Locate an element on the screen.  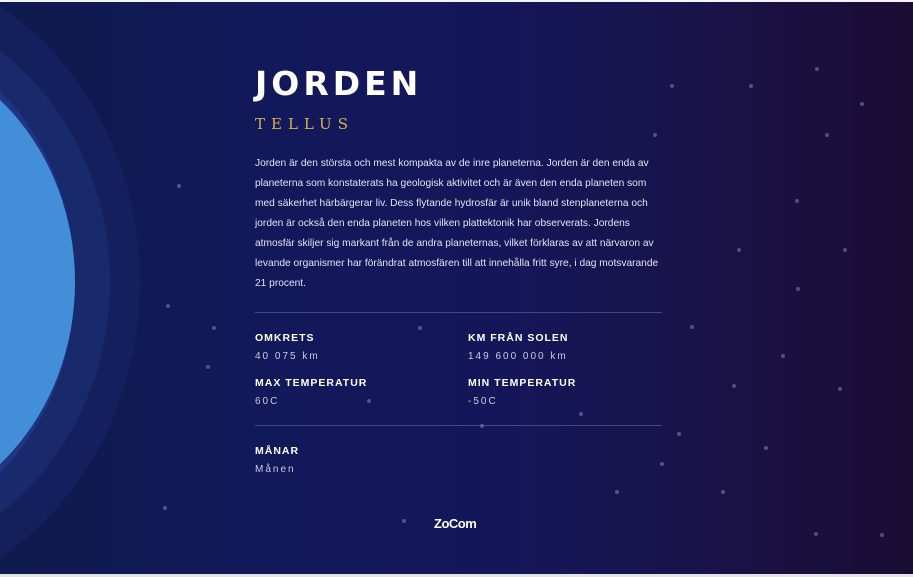
planet-name: JORDEN is located at coordinates (339, 83).